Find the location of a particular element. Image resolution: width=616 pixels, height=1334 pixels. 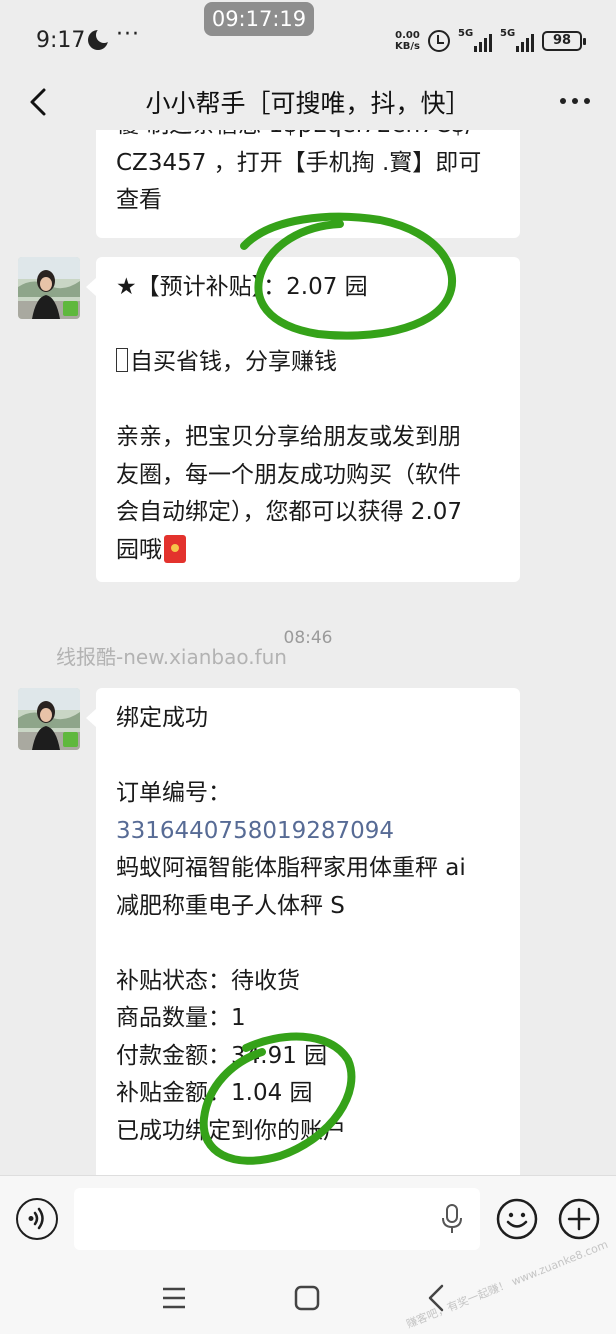

message-line: 友圈，每一个朋友成功购买（软件 is located at coordinates (288, 474).